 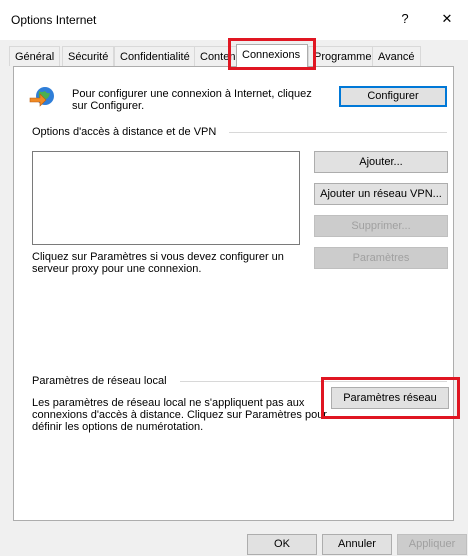 I want to click on title-bar: Options Internet ? ✕, so click(x=234, y=20).